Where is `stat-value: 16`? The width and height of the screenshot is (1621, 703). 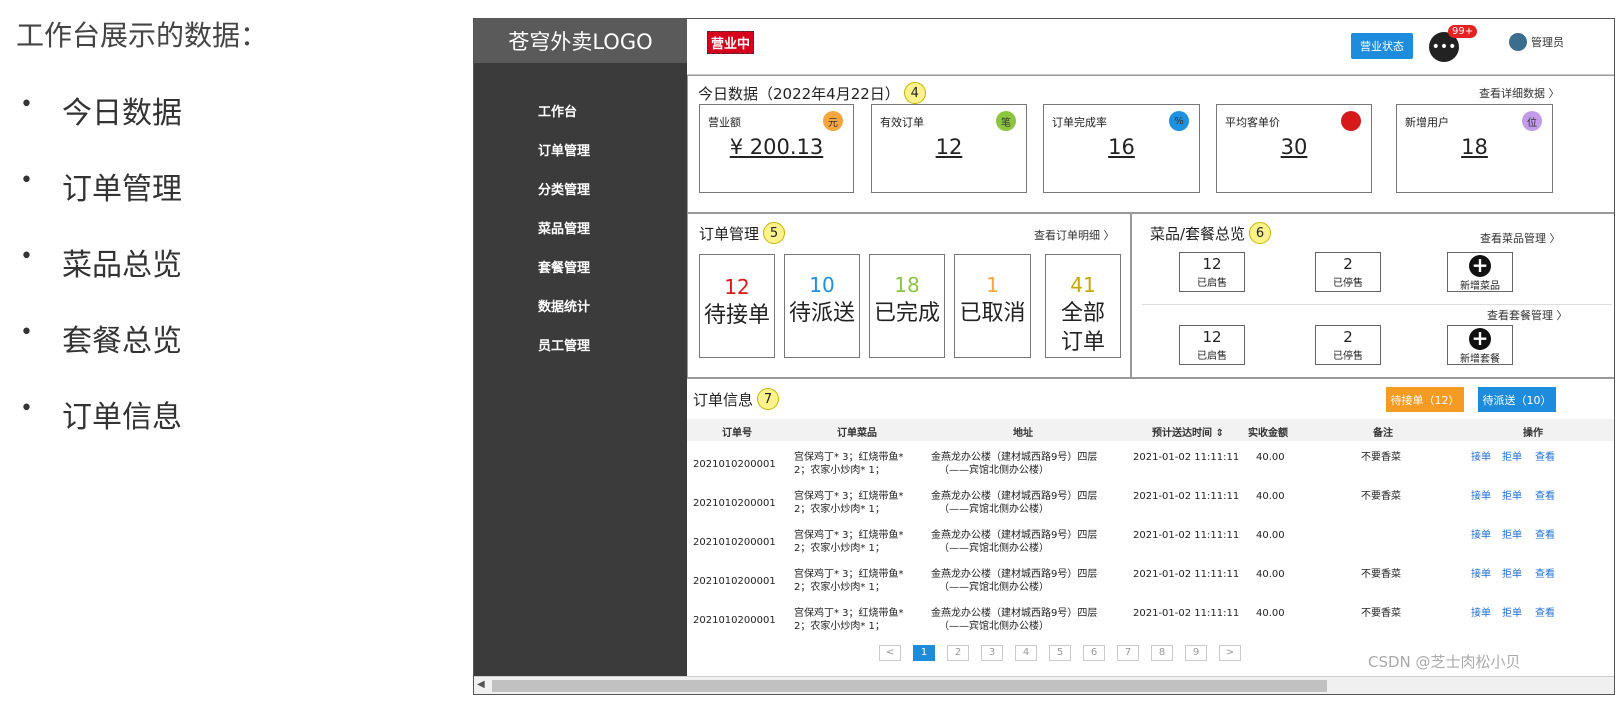 stat-value: 16 is located at coordinates (1121, 147).